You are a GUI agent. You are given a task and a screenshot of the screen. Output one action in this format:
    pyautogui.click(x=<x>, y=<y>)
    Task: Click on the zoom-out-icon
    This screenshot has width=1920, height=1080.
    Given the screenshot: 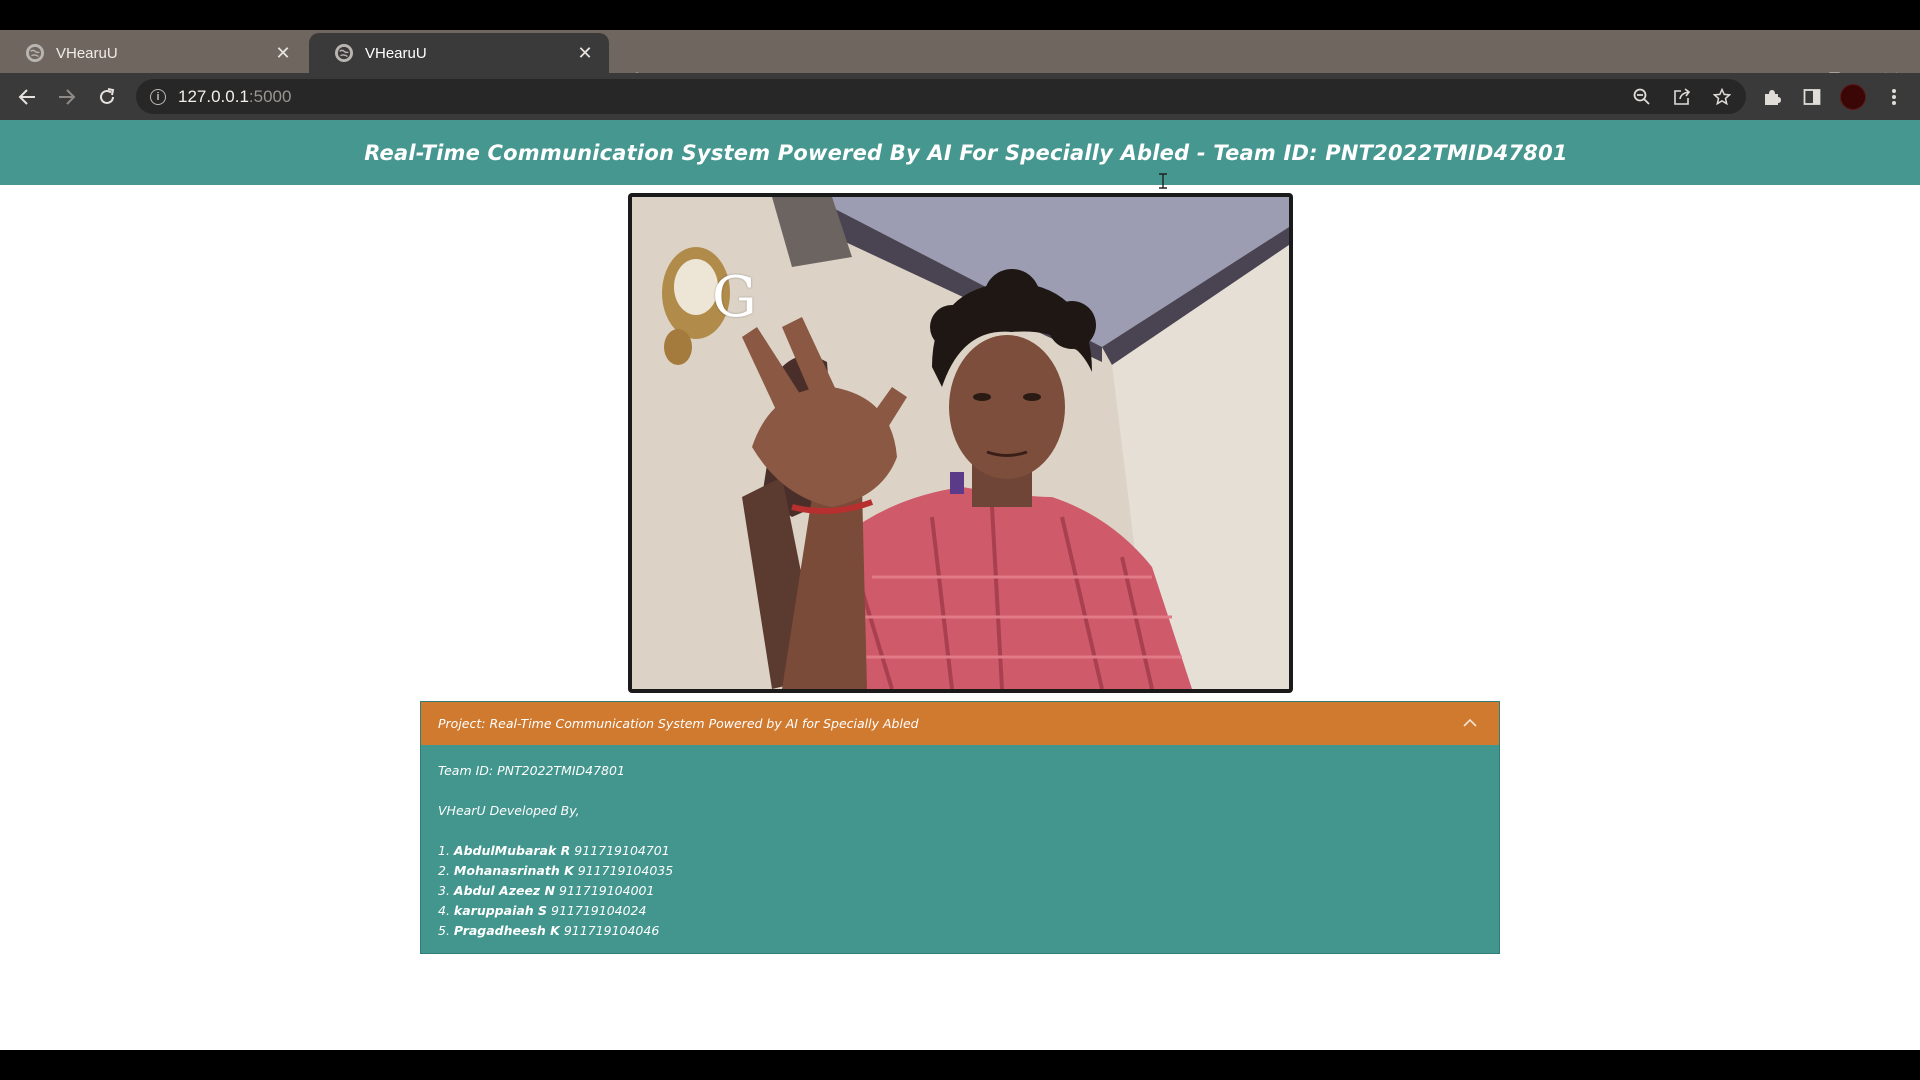 What is the action you would take?
    pyautogui.click(x=1642, y=97)
    